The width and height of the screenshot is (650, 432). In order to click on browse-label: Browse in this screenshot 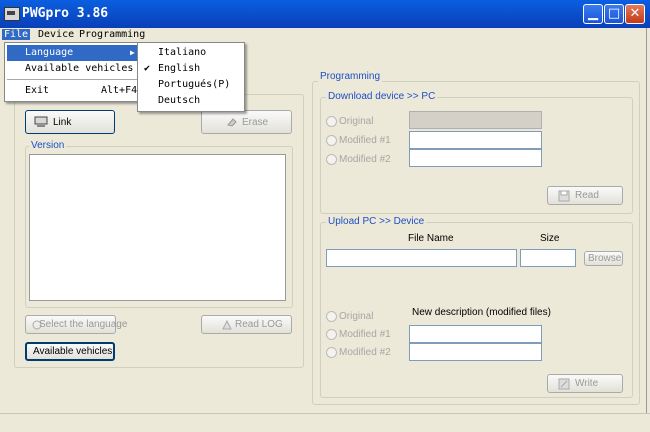, I will do `click(605, 258)`.